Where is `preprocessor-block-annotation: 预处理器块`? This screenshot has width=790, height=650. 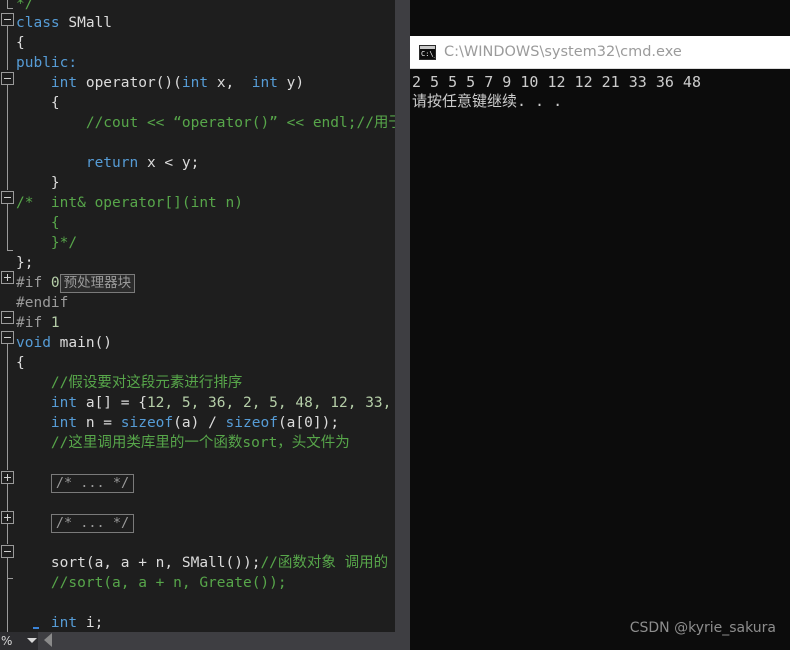
preprocessor-block-annotation: 预处理器块 is located at coordinates (97, 283).